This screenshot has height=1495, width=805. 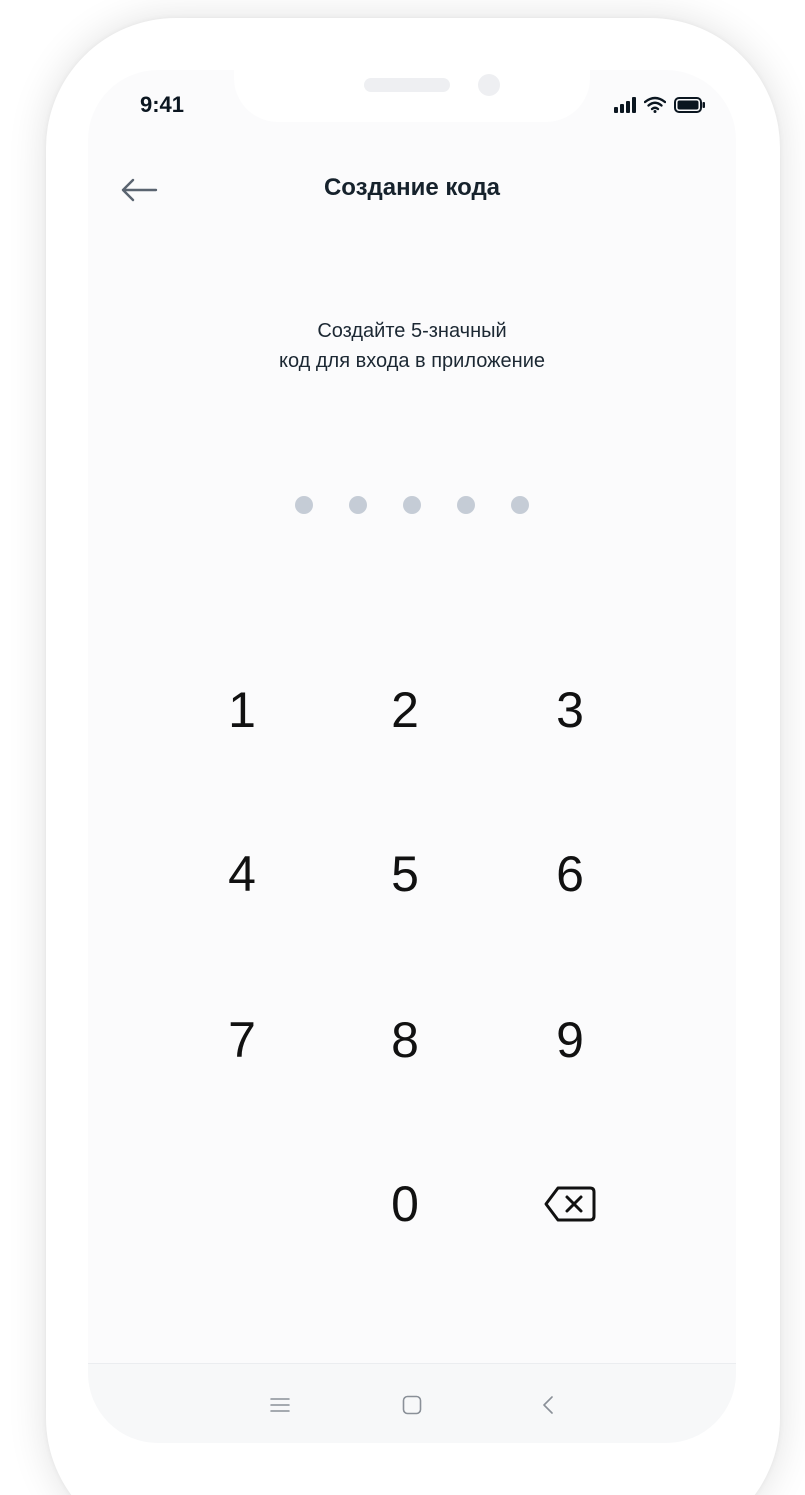 I want to click on nav-home-button, so click(x=412, y=1405).